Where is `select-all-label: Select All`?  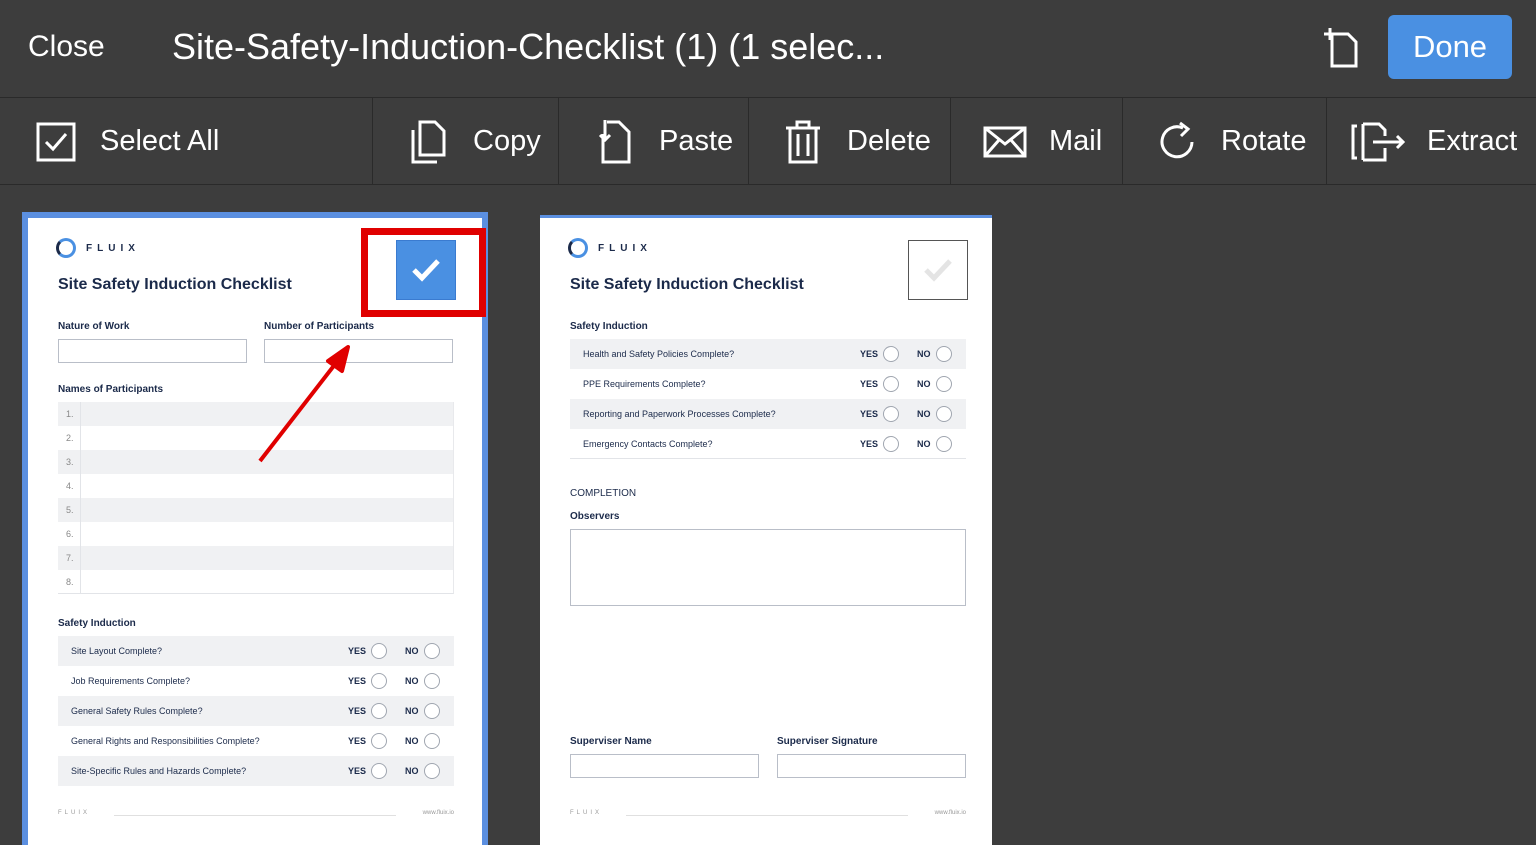
select-all-label: Select All is located at coordinates (160, 141).